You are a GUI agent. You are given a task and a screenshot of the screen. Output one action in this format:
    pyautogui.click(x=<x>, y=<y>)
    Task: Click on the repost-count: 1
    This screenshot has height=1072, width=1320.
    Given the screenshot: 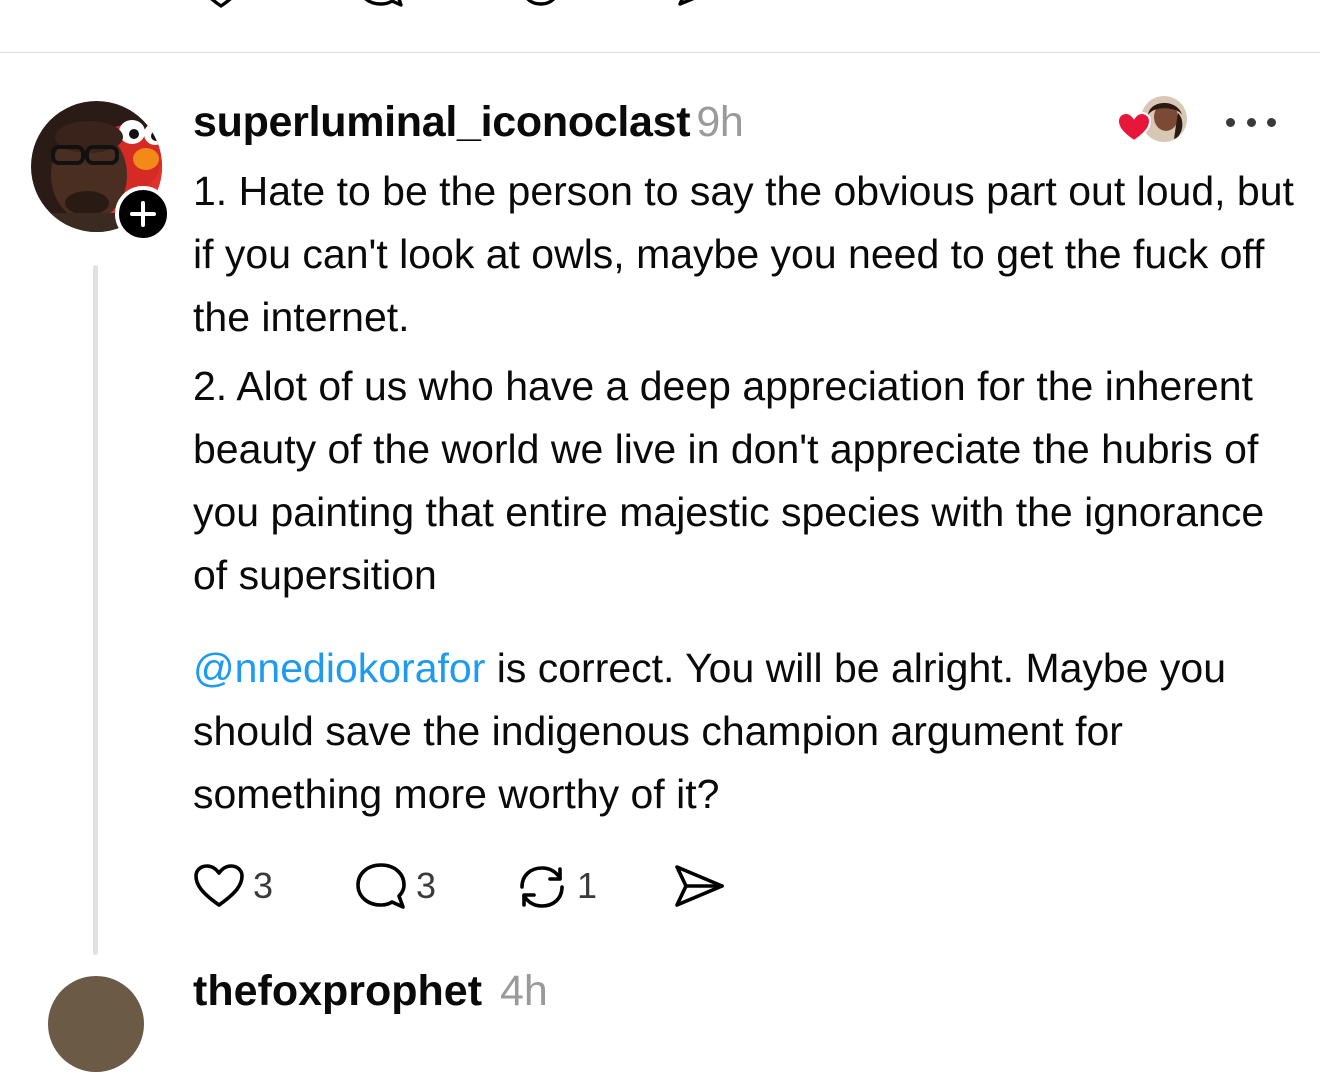 What is the action you would take?
    pyautogui.click(x=587, y=885)
    